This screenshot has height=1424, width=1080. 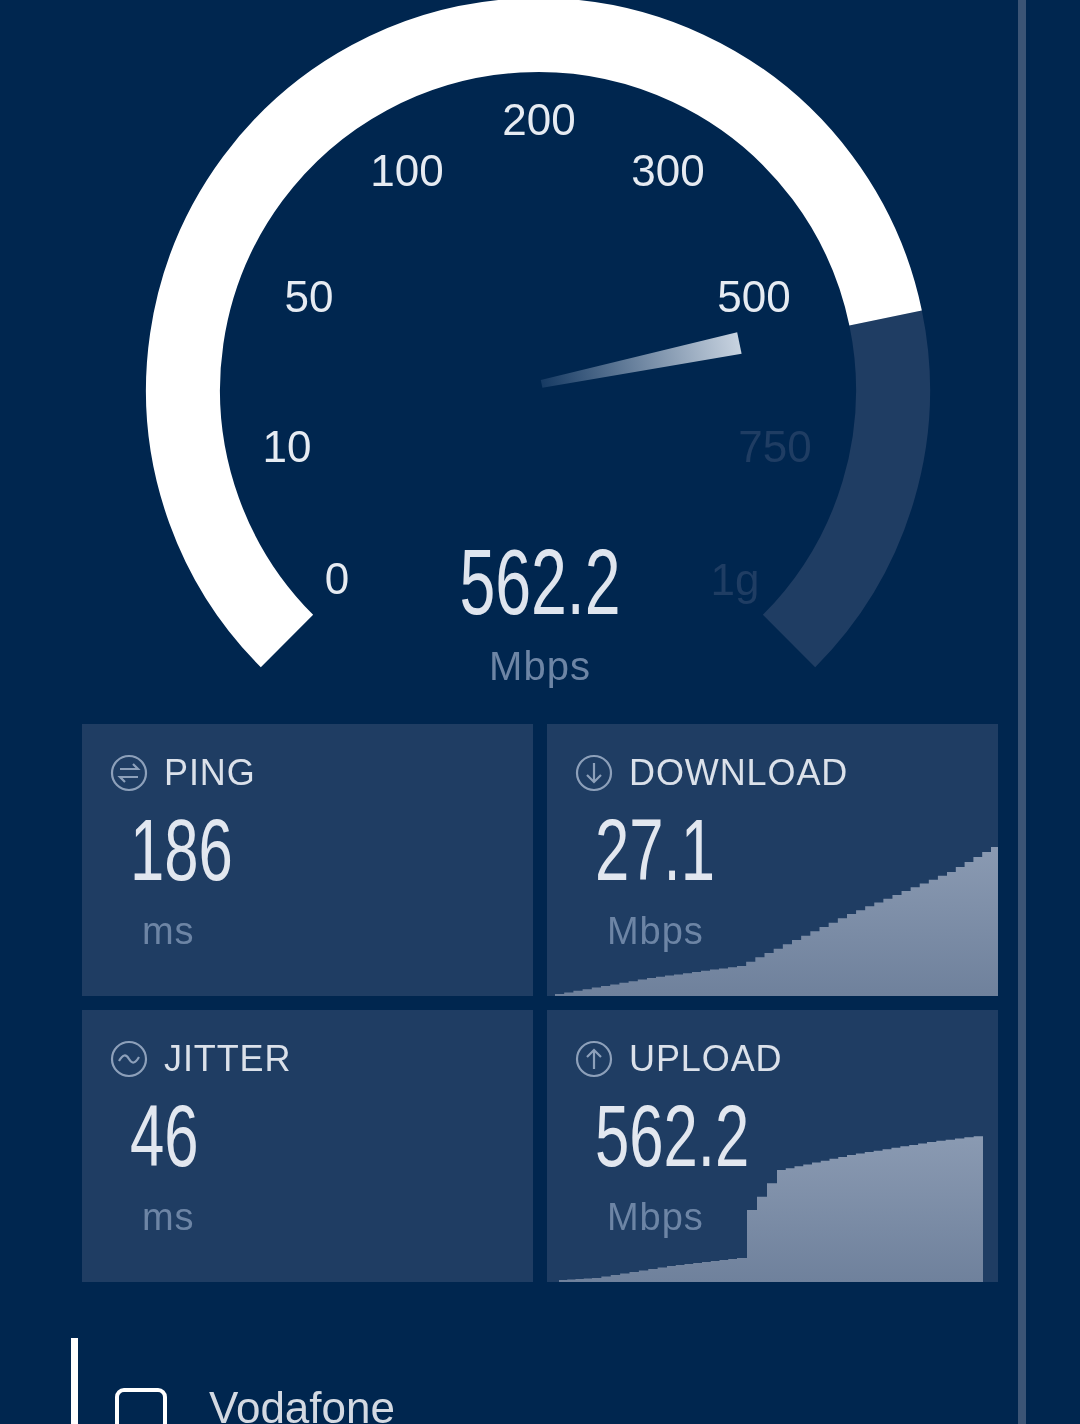 What do you see at coordinates (540, 666) in the screenshot?
I see `speed-unit: Mbps` at bounding box center [540, 666].